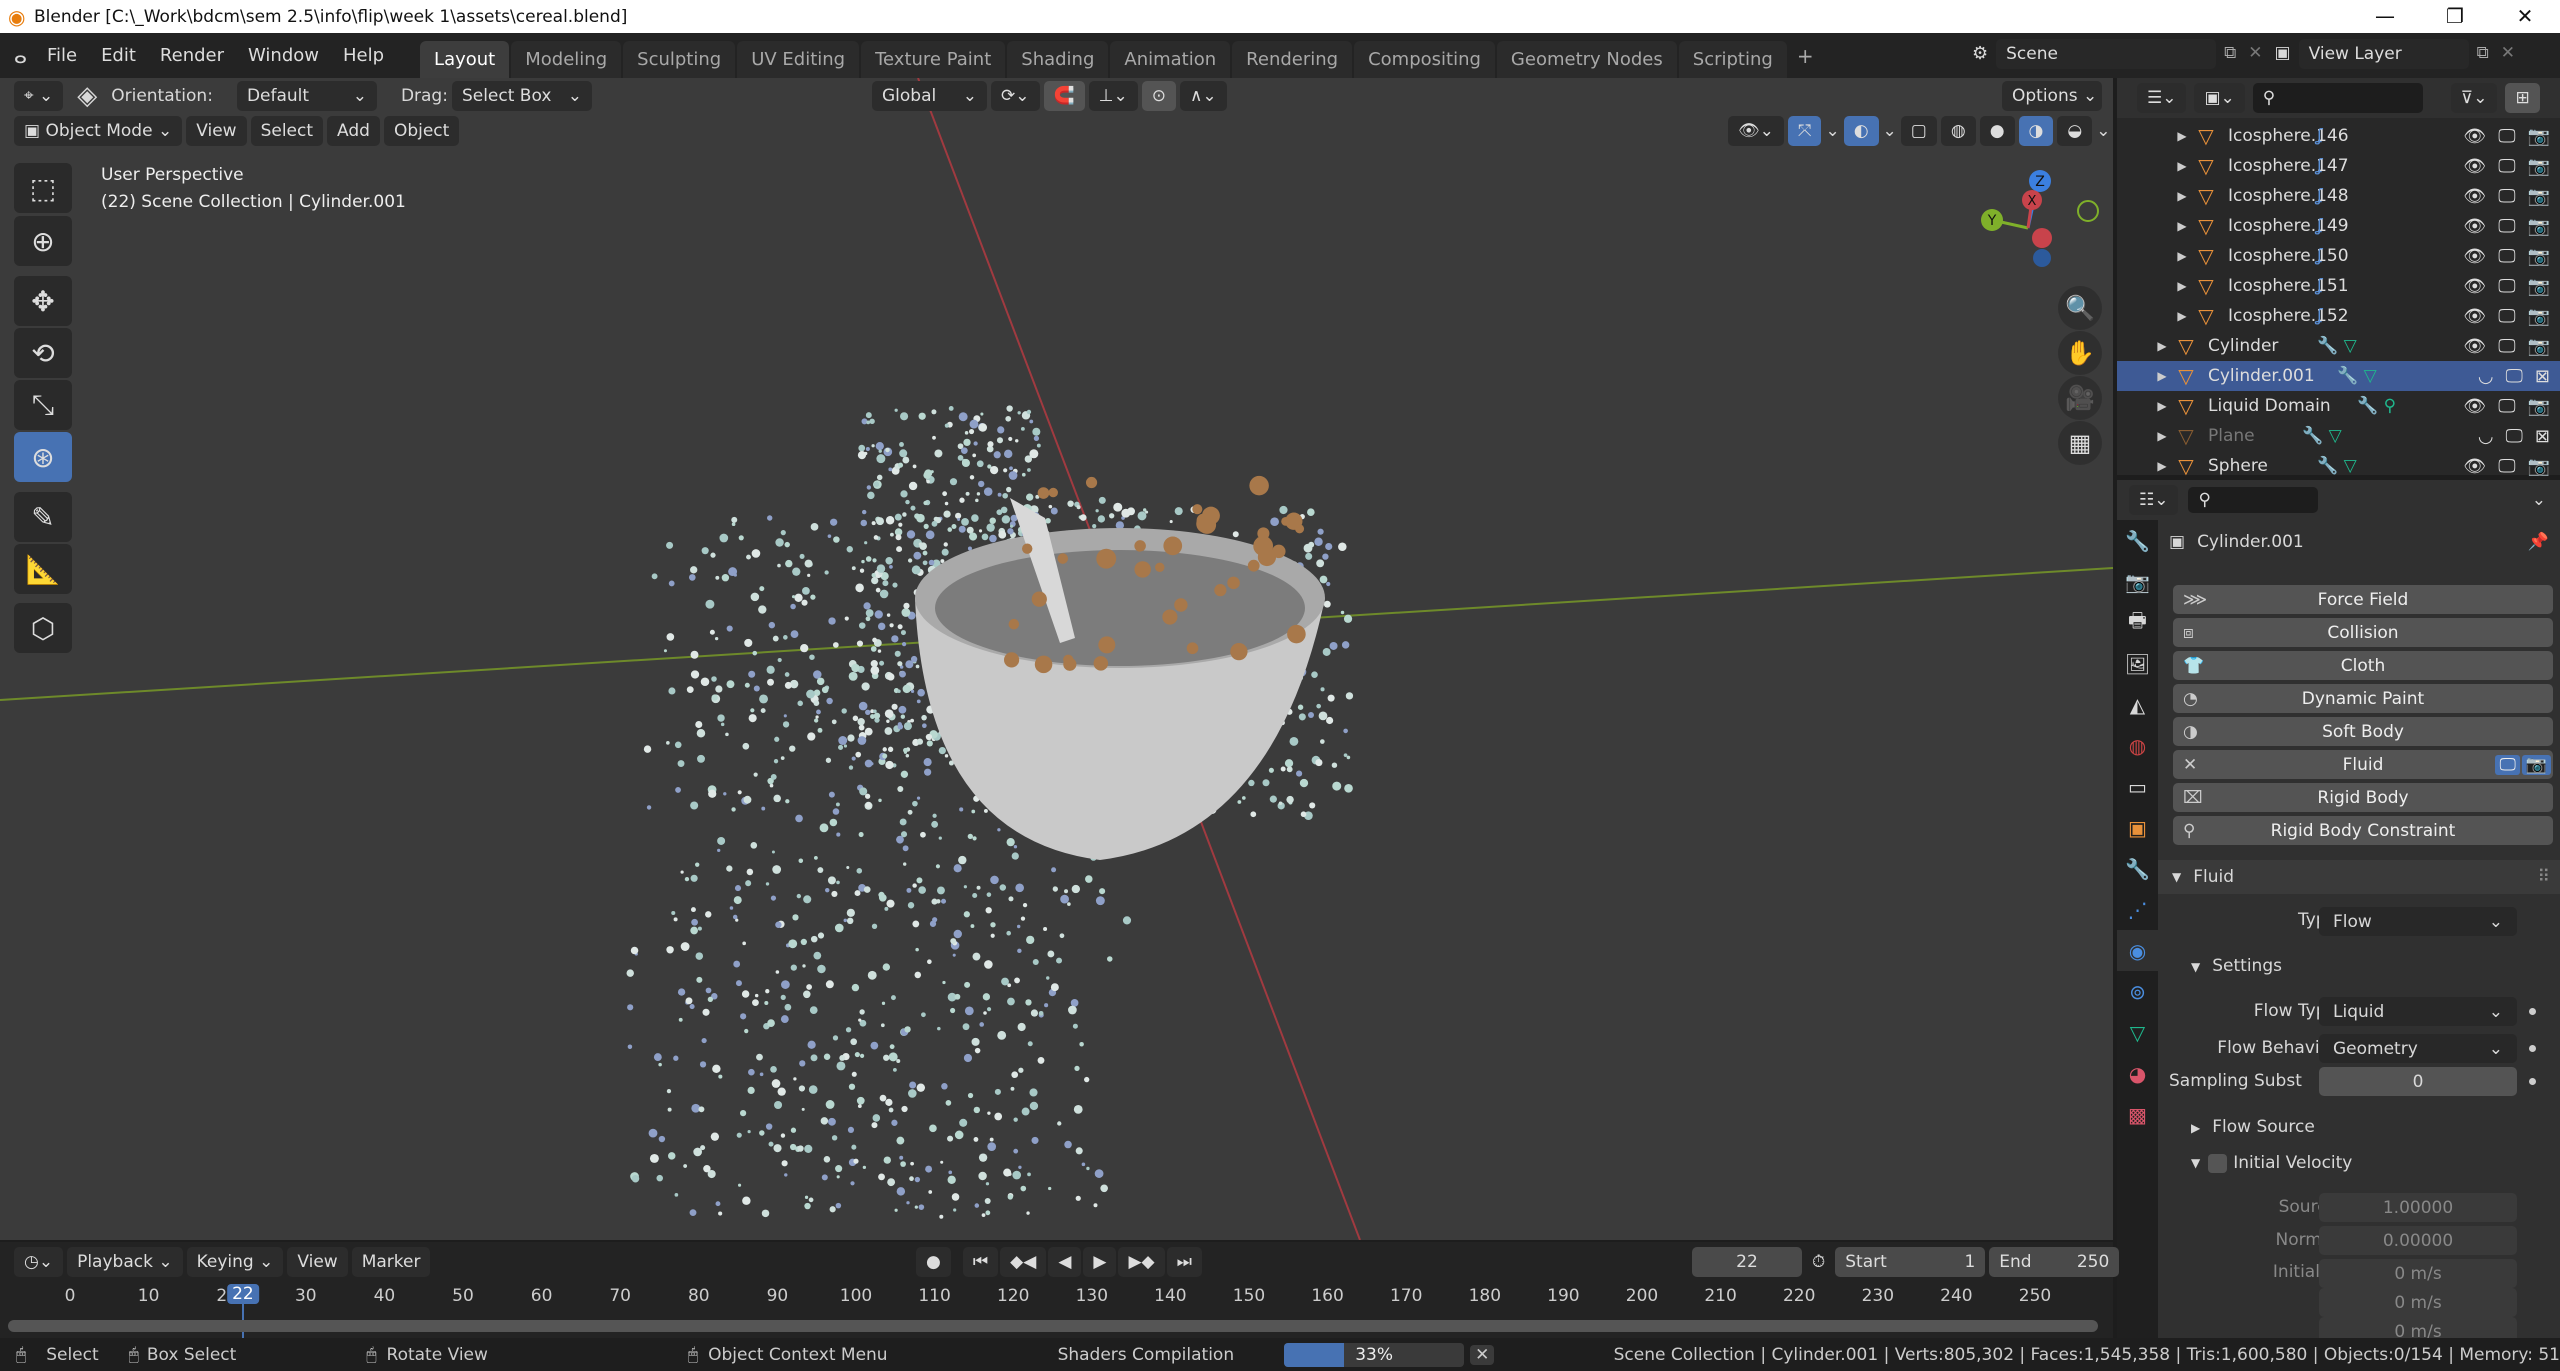  I want to click on outliner-row: ▶ ▽ Icosphere.151 ʆ 👁 🖵 📷, so click(2338, 286).